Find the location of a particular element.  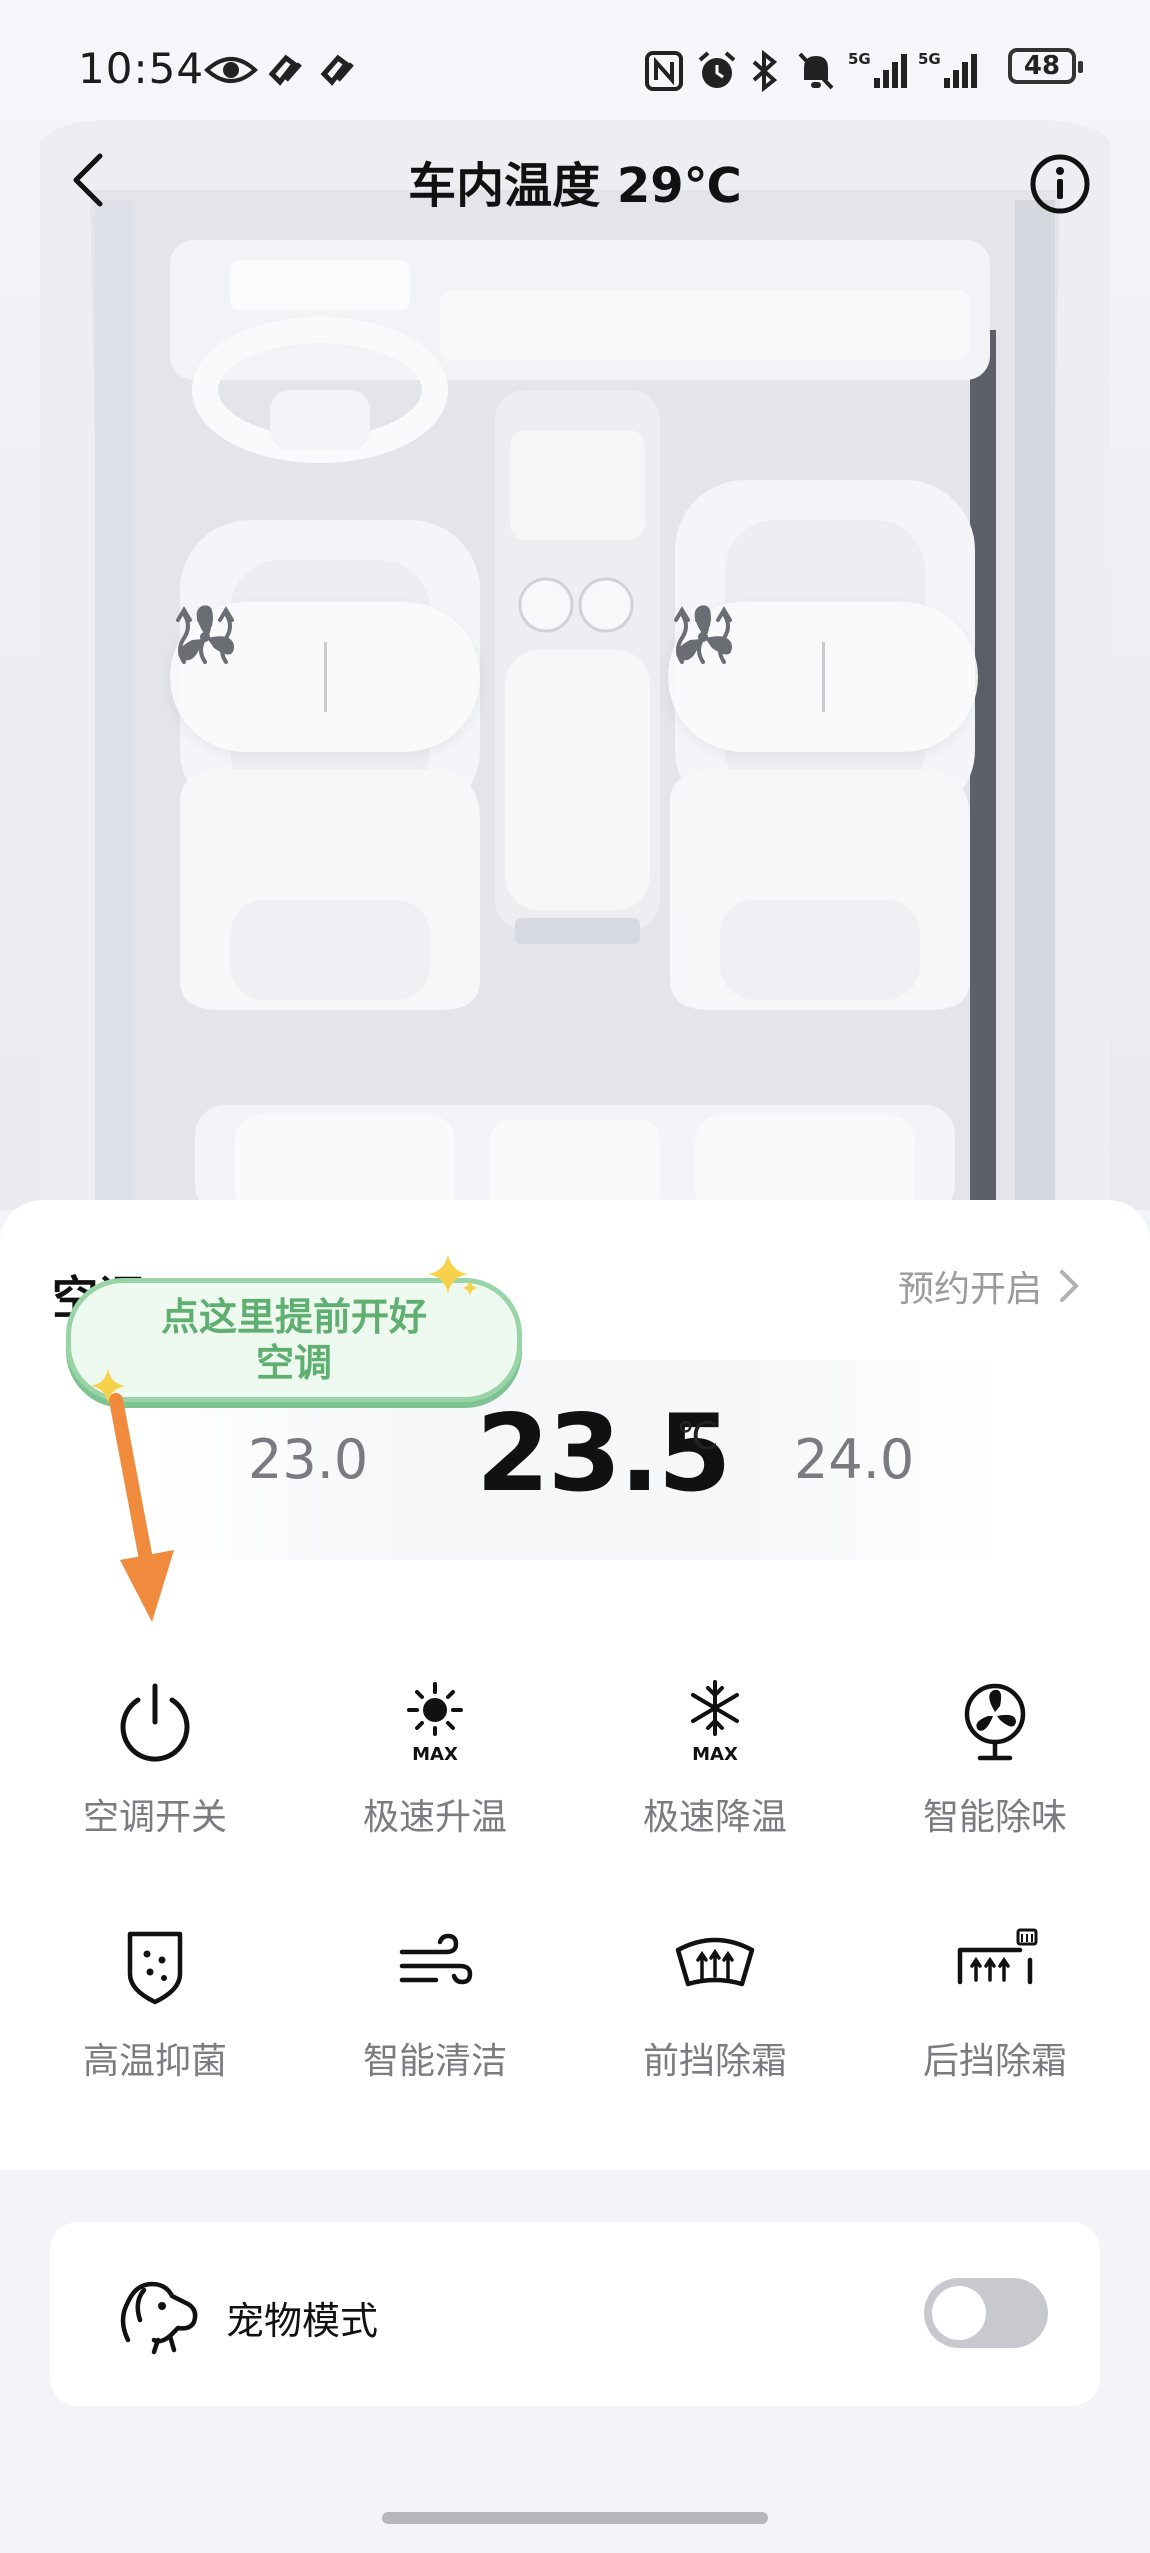

pet-mode-label: 宠物模式 is located at coordinates (302, 2321).